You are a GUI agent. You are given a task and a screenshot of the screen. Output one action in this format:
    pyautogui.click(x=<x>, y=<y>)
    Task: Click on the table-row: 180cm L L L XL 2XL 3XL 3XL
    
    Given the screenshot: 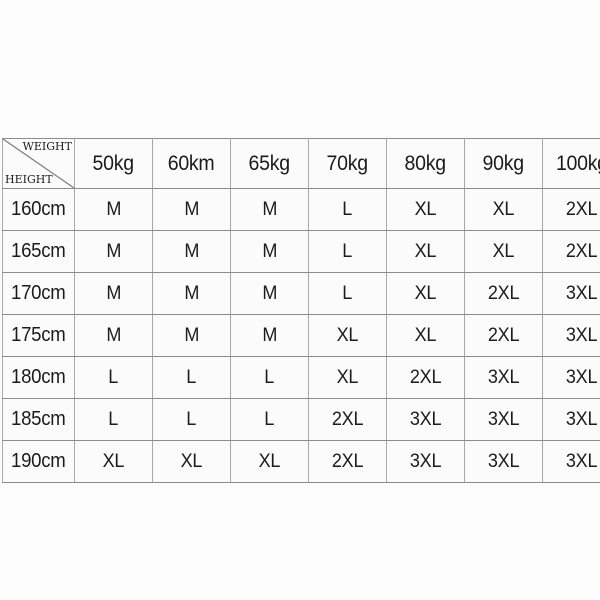 What is the action you would take?
    pyautogui.click(x=301, y=377)
    